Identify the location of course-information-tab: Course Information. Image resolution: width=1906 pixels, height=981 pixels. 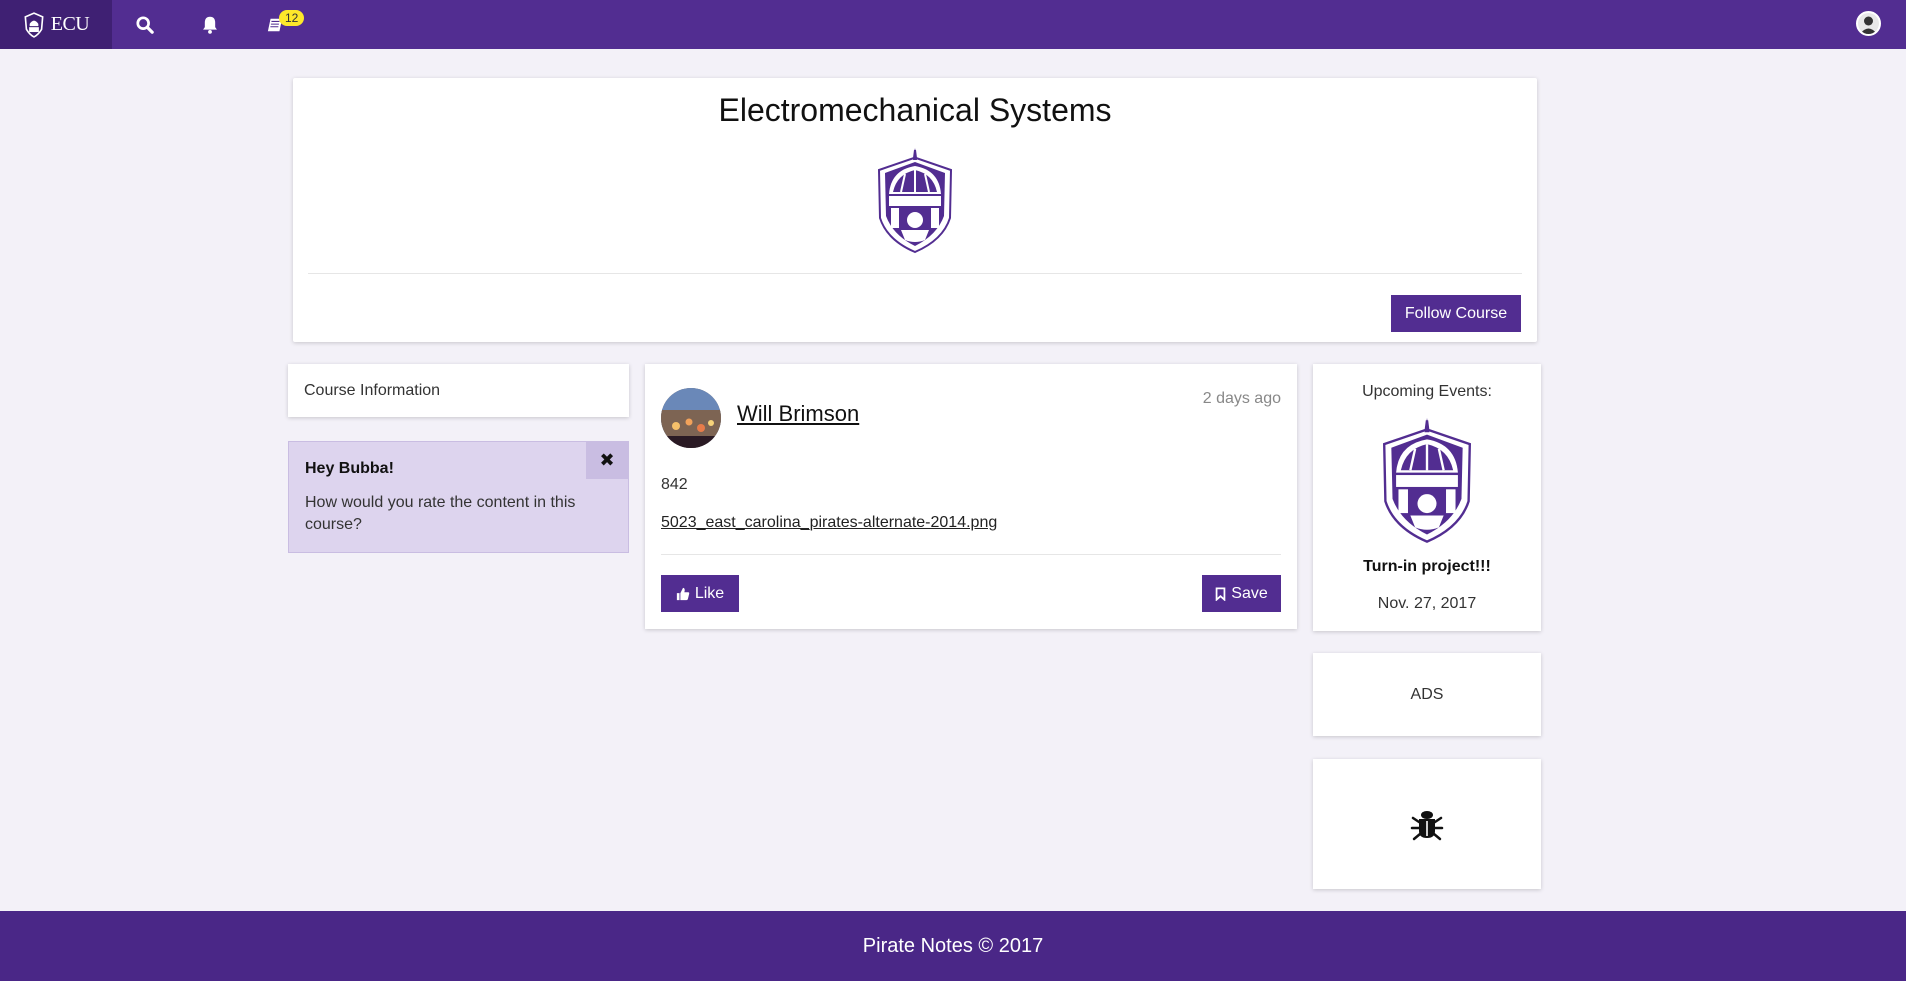
(458, 390).